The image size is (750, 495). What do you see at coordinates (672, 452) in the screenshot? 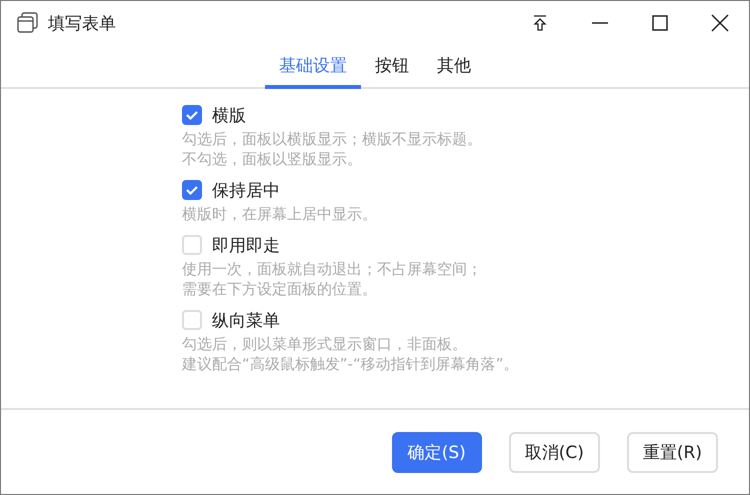
I see `dialog-button: 重置(R)` at bounding box center [672, 452].